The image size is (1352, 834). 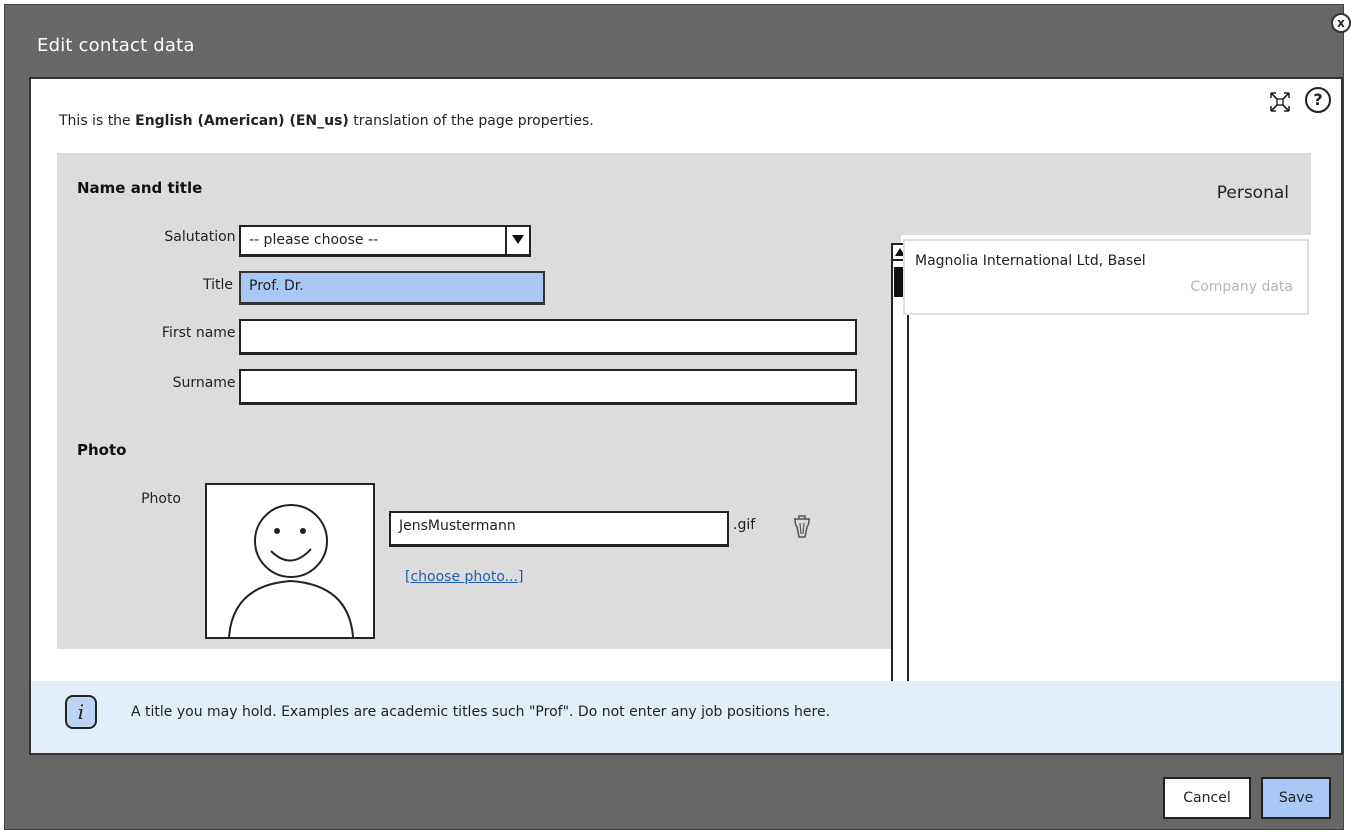 I want to click on photo-preview, so click(x=290, y=561).